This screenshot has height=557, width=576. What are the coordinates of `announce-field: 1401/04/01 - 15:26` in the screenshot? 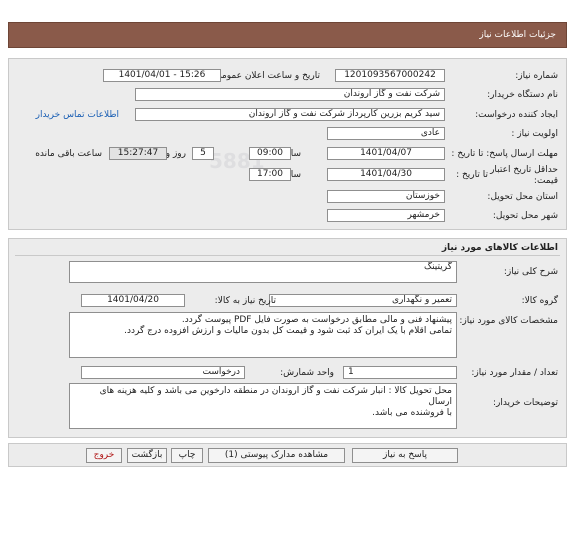 It's located at (162, 75).